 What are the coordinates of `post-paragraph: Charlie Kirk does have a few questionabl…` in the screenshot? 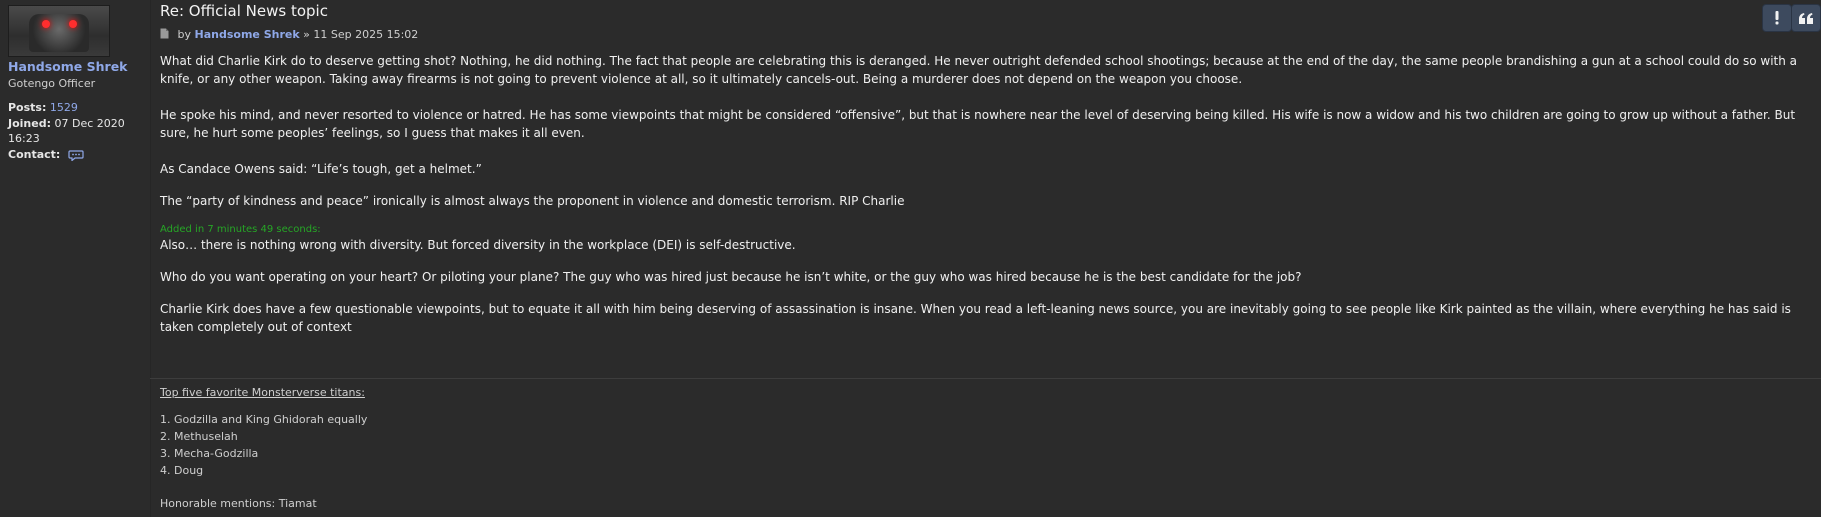 It's located at (975, 318).